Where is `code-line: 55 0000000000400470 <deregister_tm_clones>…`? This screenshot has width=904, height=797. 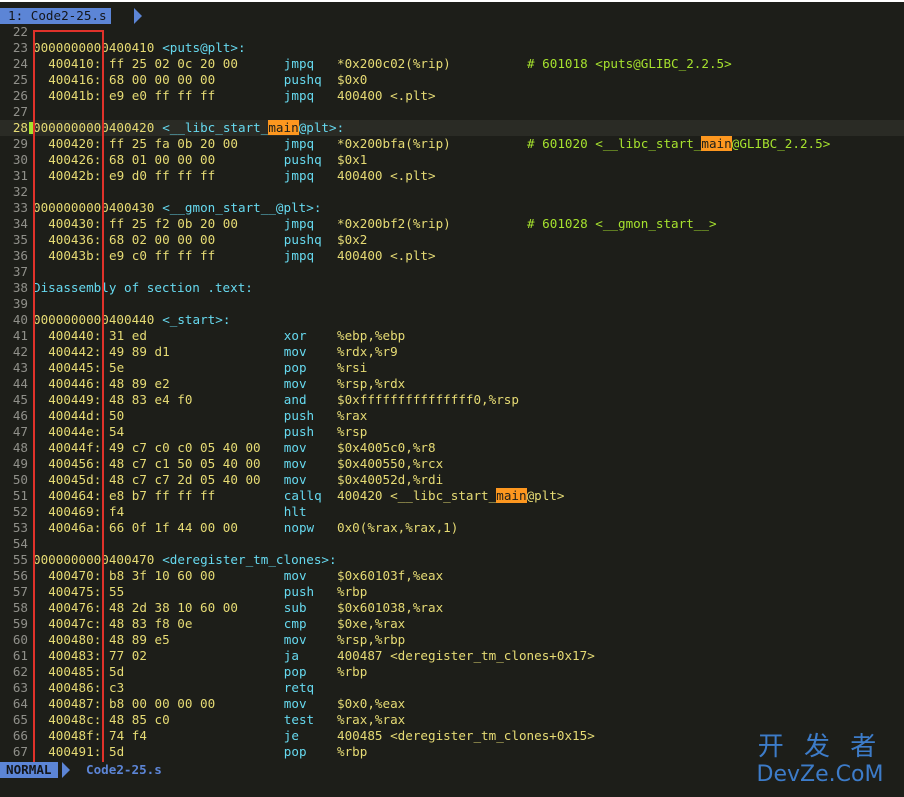 code-line: 55 0000000000400470 <deregister_tm_clones>… is located at coordinates (452, 560).